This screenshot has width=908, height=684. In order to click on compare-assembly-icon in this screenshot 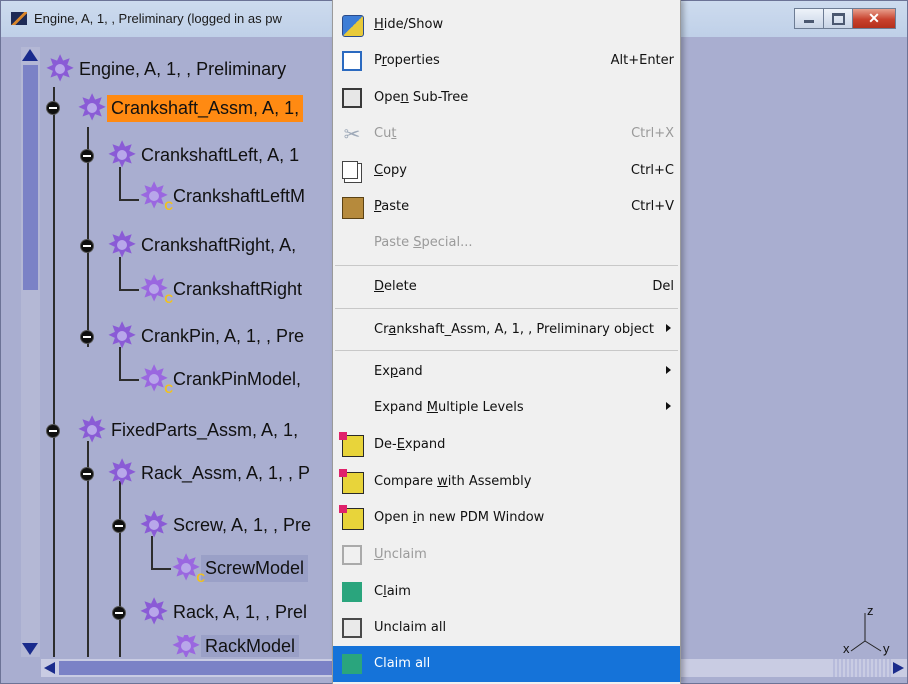, I will do `click(351, 481)`.